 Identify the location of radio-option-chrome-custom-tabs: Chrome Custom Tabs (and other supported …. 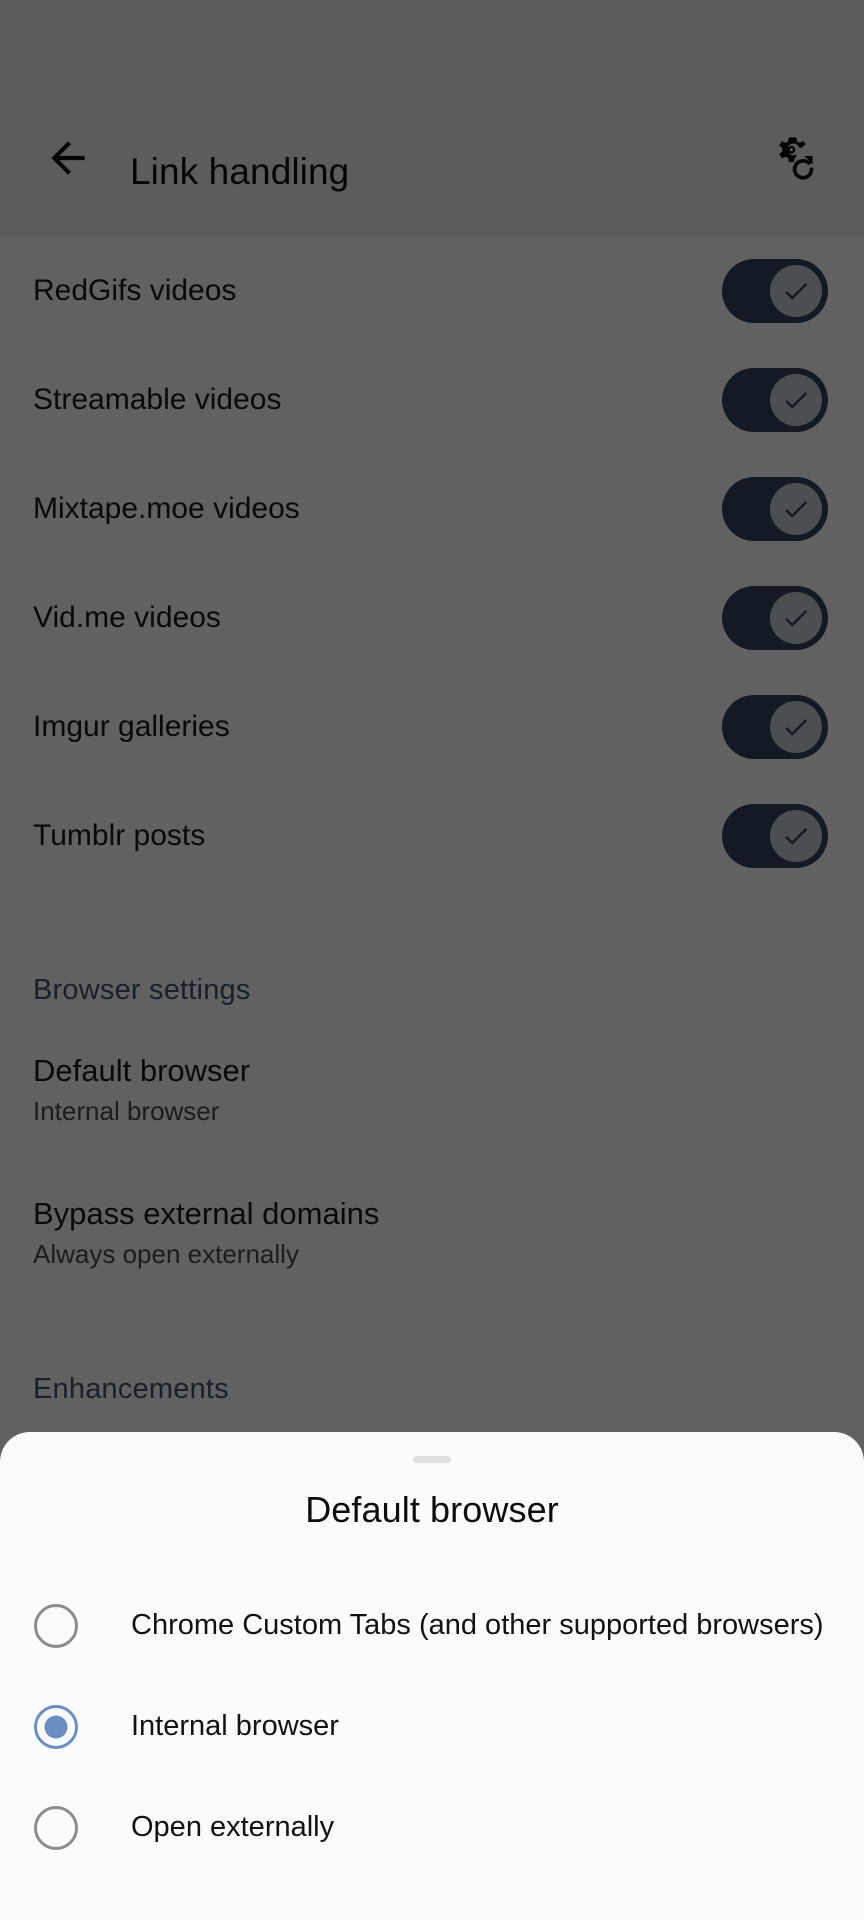
(432, 1625).